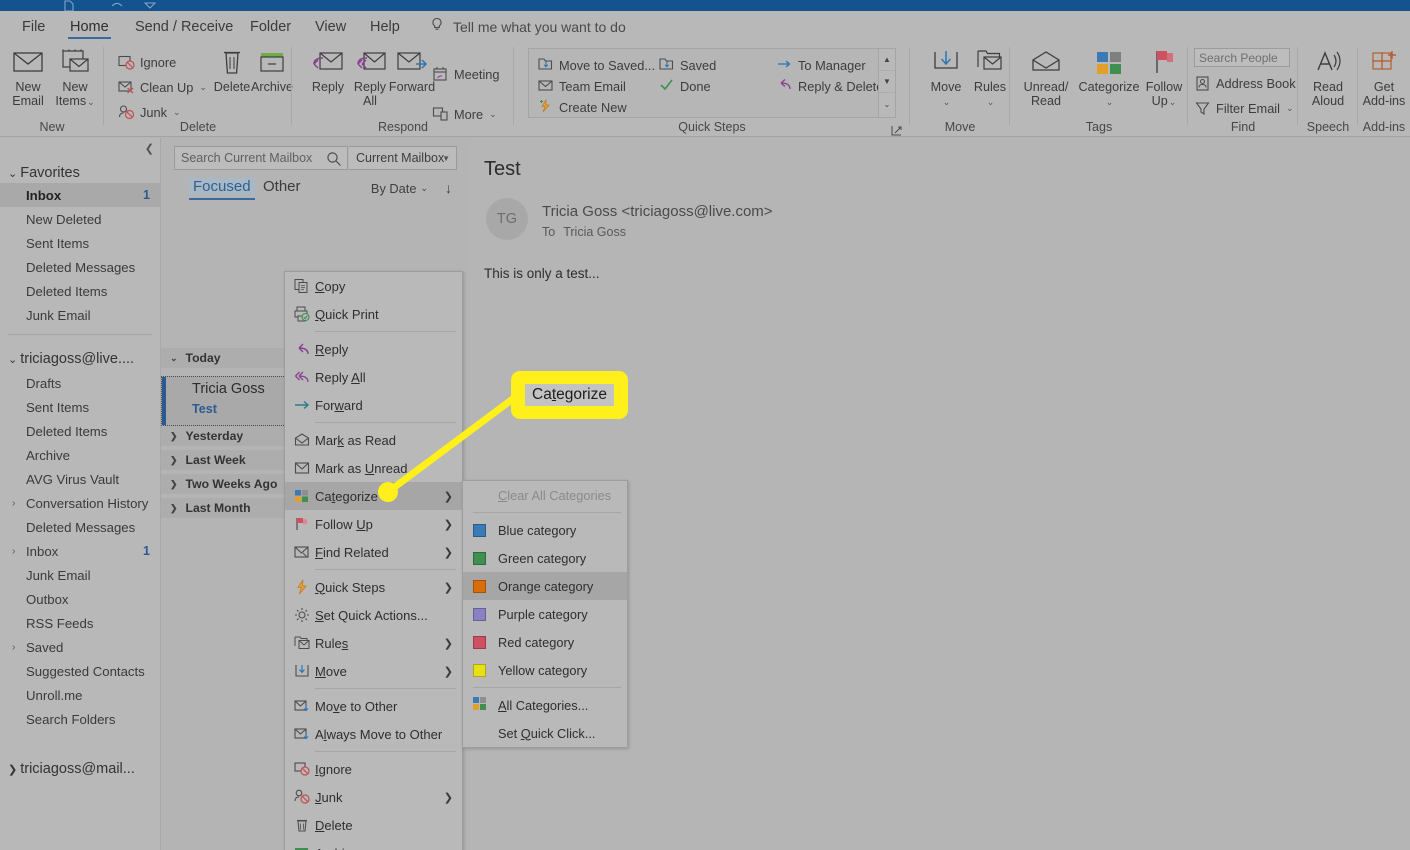 The image size is (1410, 850). Describe the element at coordinates (830, 86) in the screenshot. I see `qs-reply-delete: Reply & Delete` at that location.